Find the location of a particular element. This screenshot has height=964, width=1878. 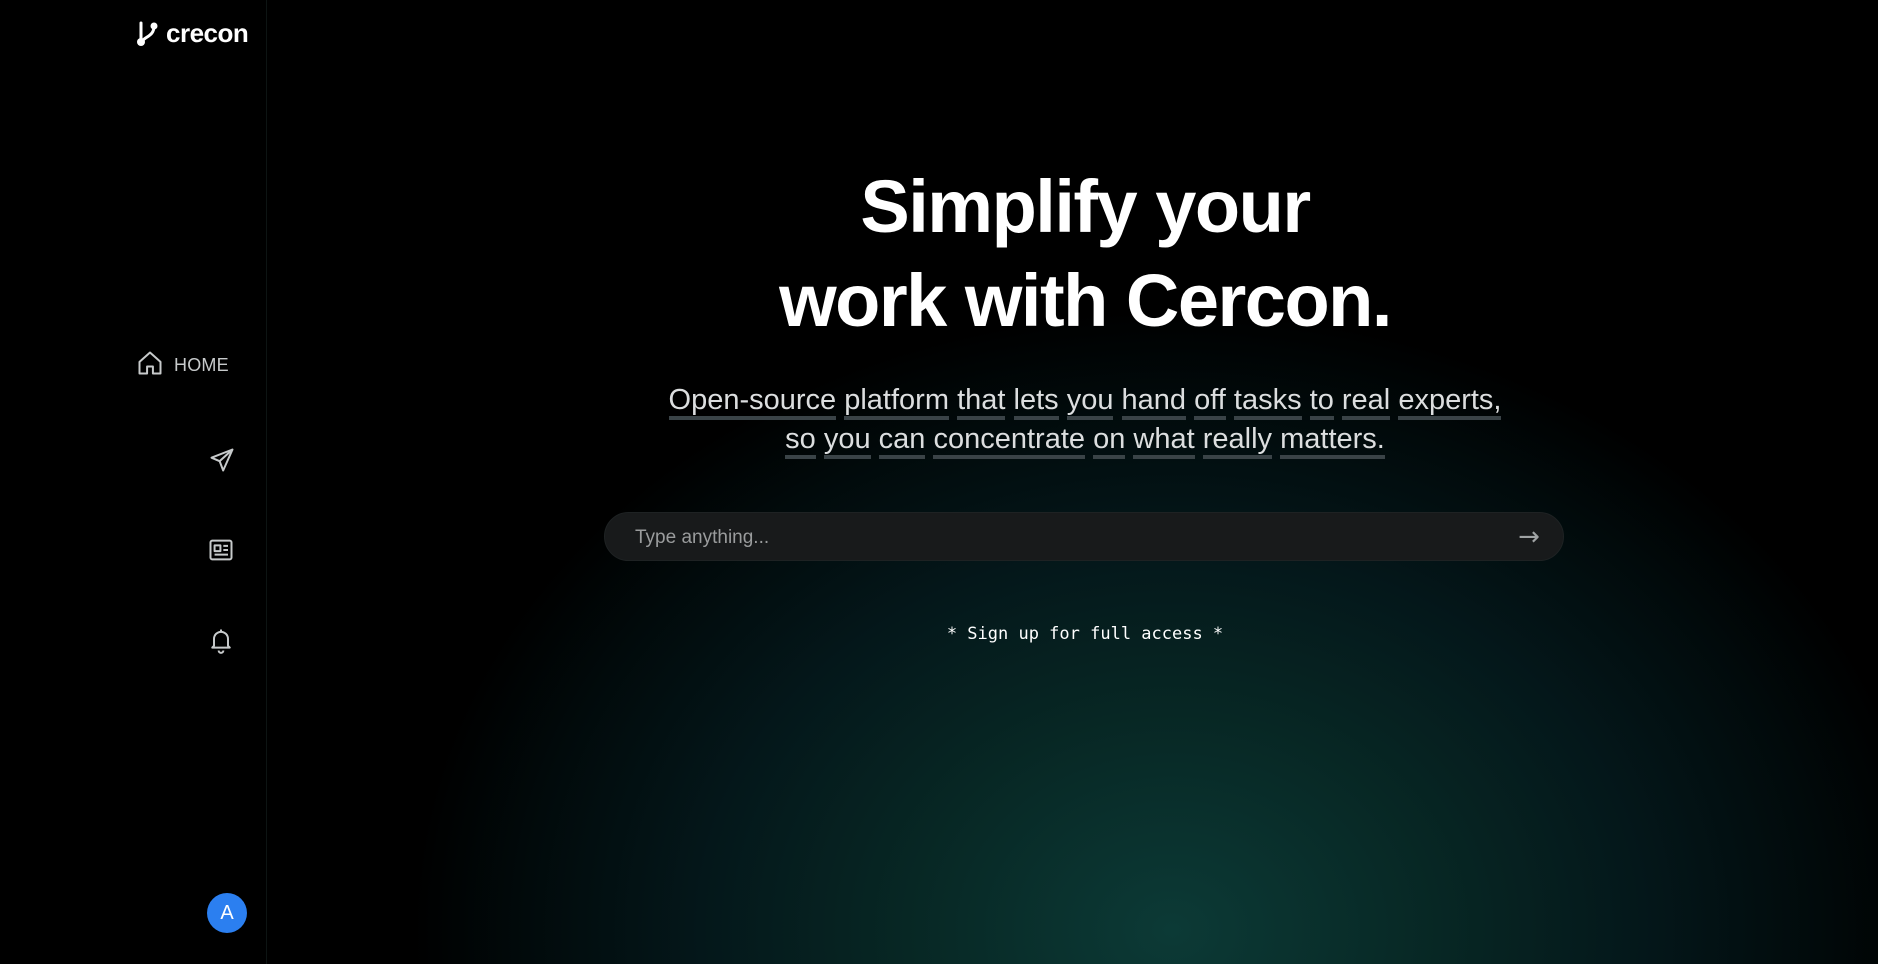

branch-icon is located at coordinates (149, 34).